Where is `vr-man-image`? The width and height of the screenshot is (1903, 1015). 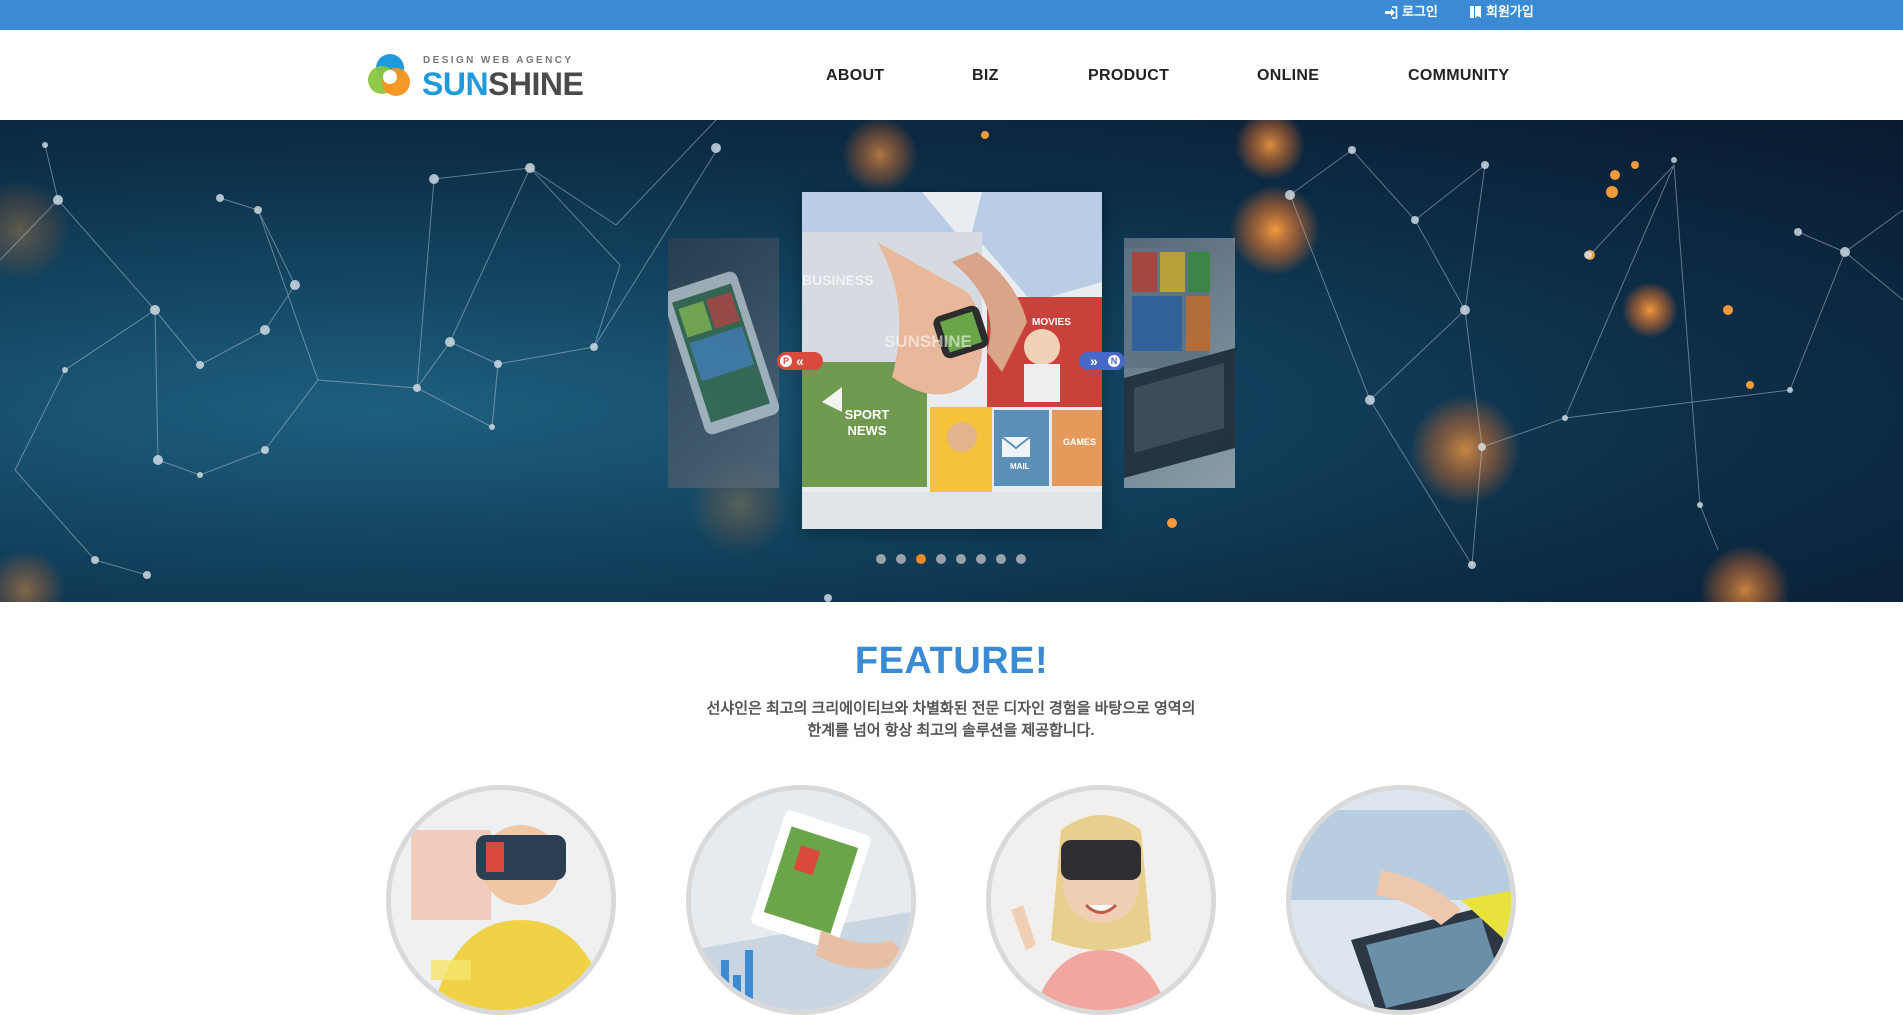 vr-man-image is located at coordinates (501, 900).